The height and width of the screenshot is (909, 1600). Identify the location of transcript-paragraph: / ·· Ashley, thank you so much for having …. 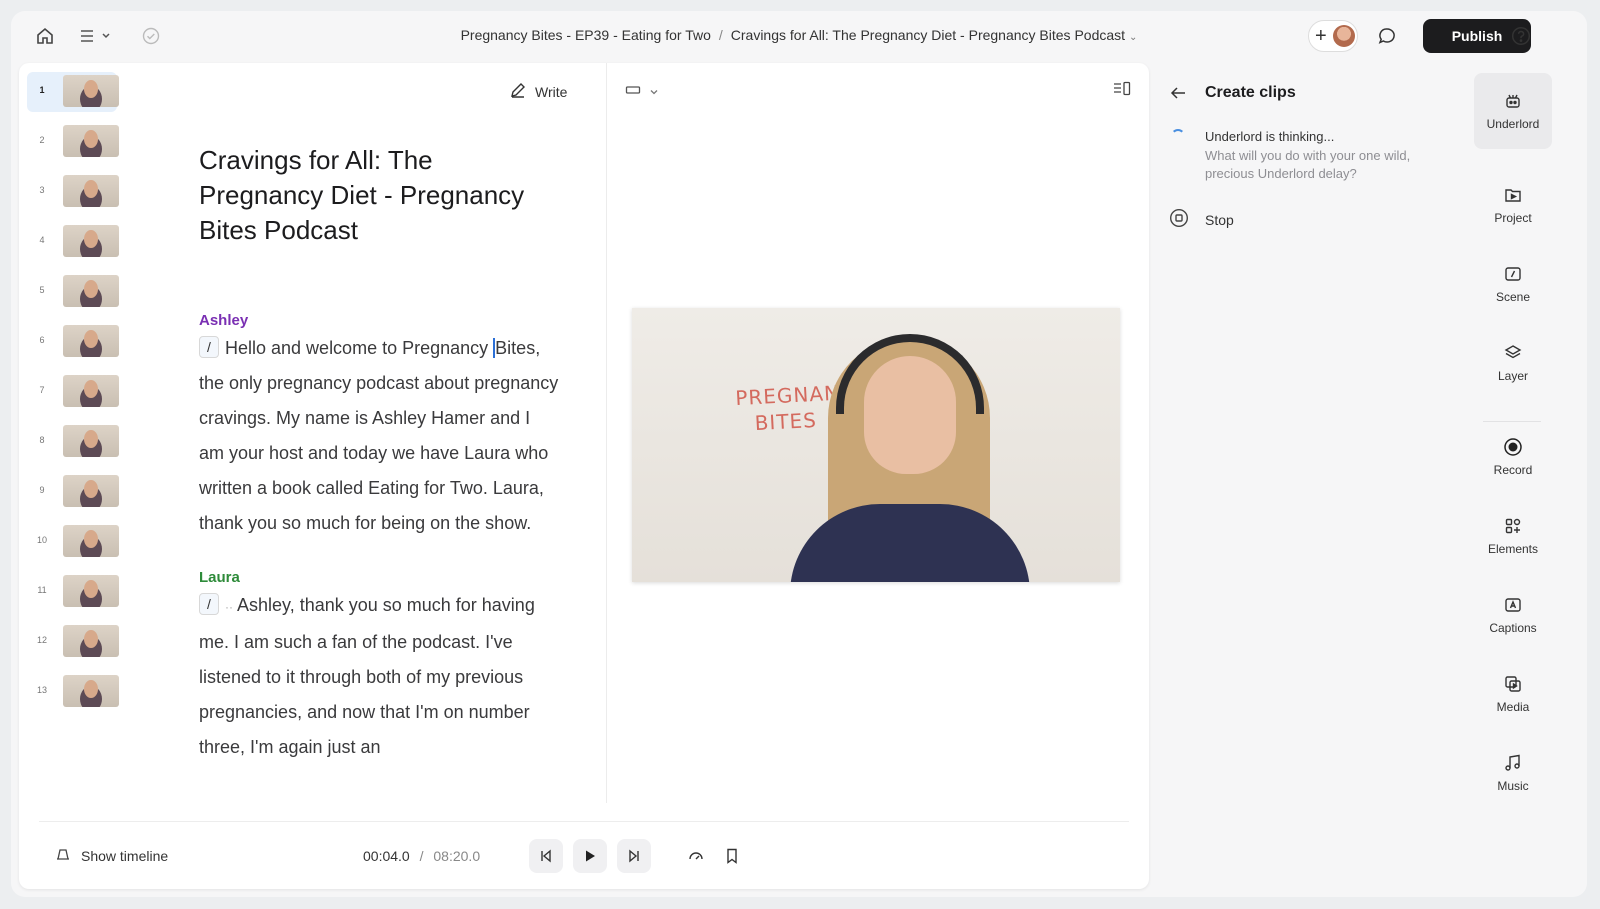
(379, 676).